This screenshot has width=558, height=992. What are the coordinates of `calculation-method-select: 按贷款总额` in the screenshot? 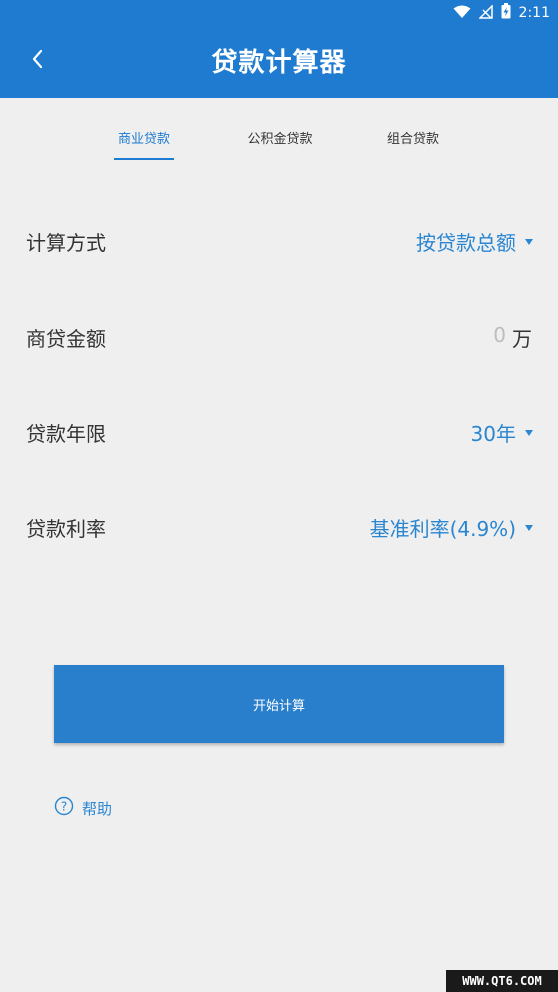 It's located at (466, 241).